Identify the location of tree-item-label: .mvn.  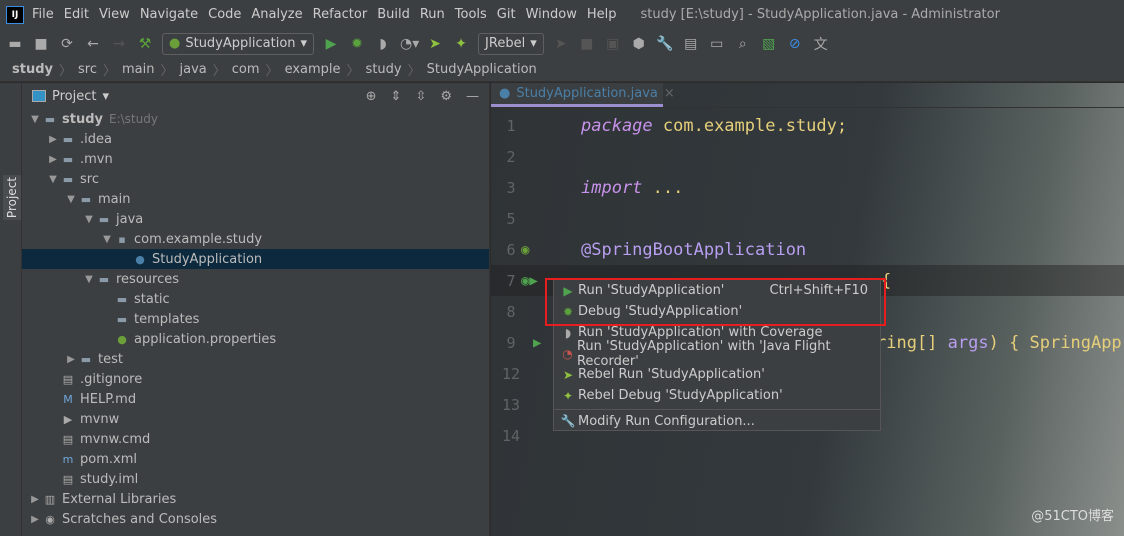
(96, 159).